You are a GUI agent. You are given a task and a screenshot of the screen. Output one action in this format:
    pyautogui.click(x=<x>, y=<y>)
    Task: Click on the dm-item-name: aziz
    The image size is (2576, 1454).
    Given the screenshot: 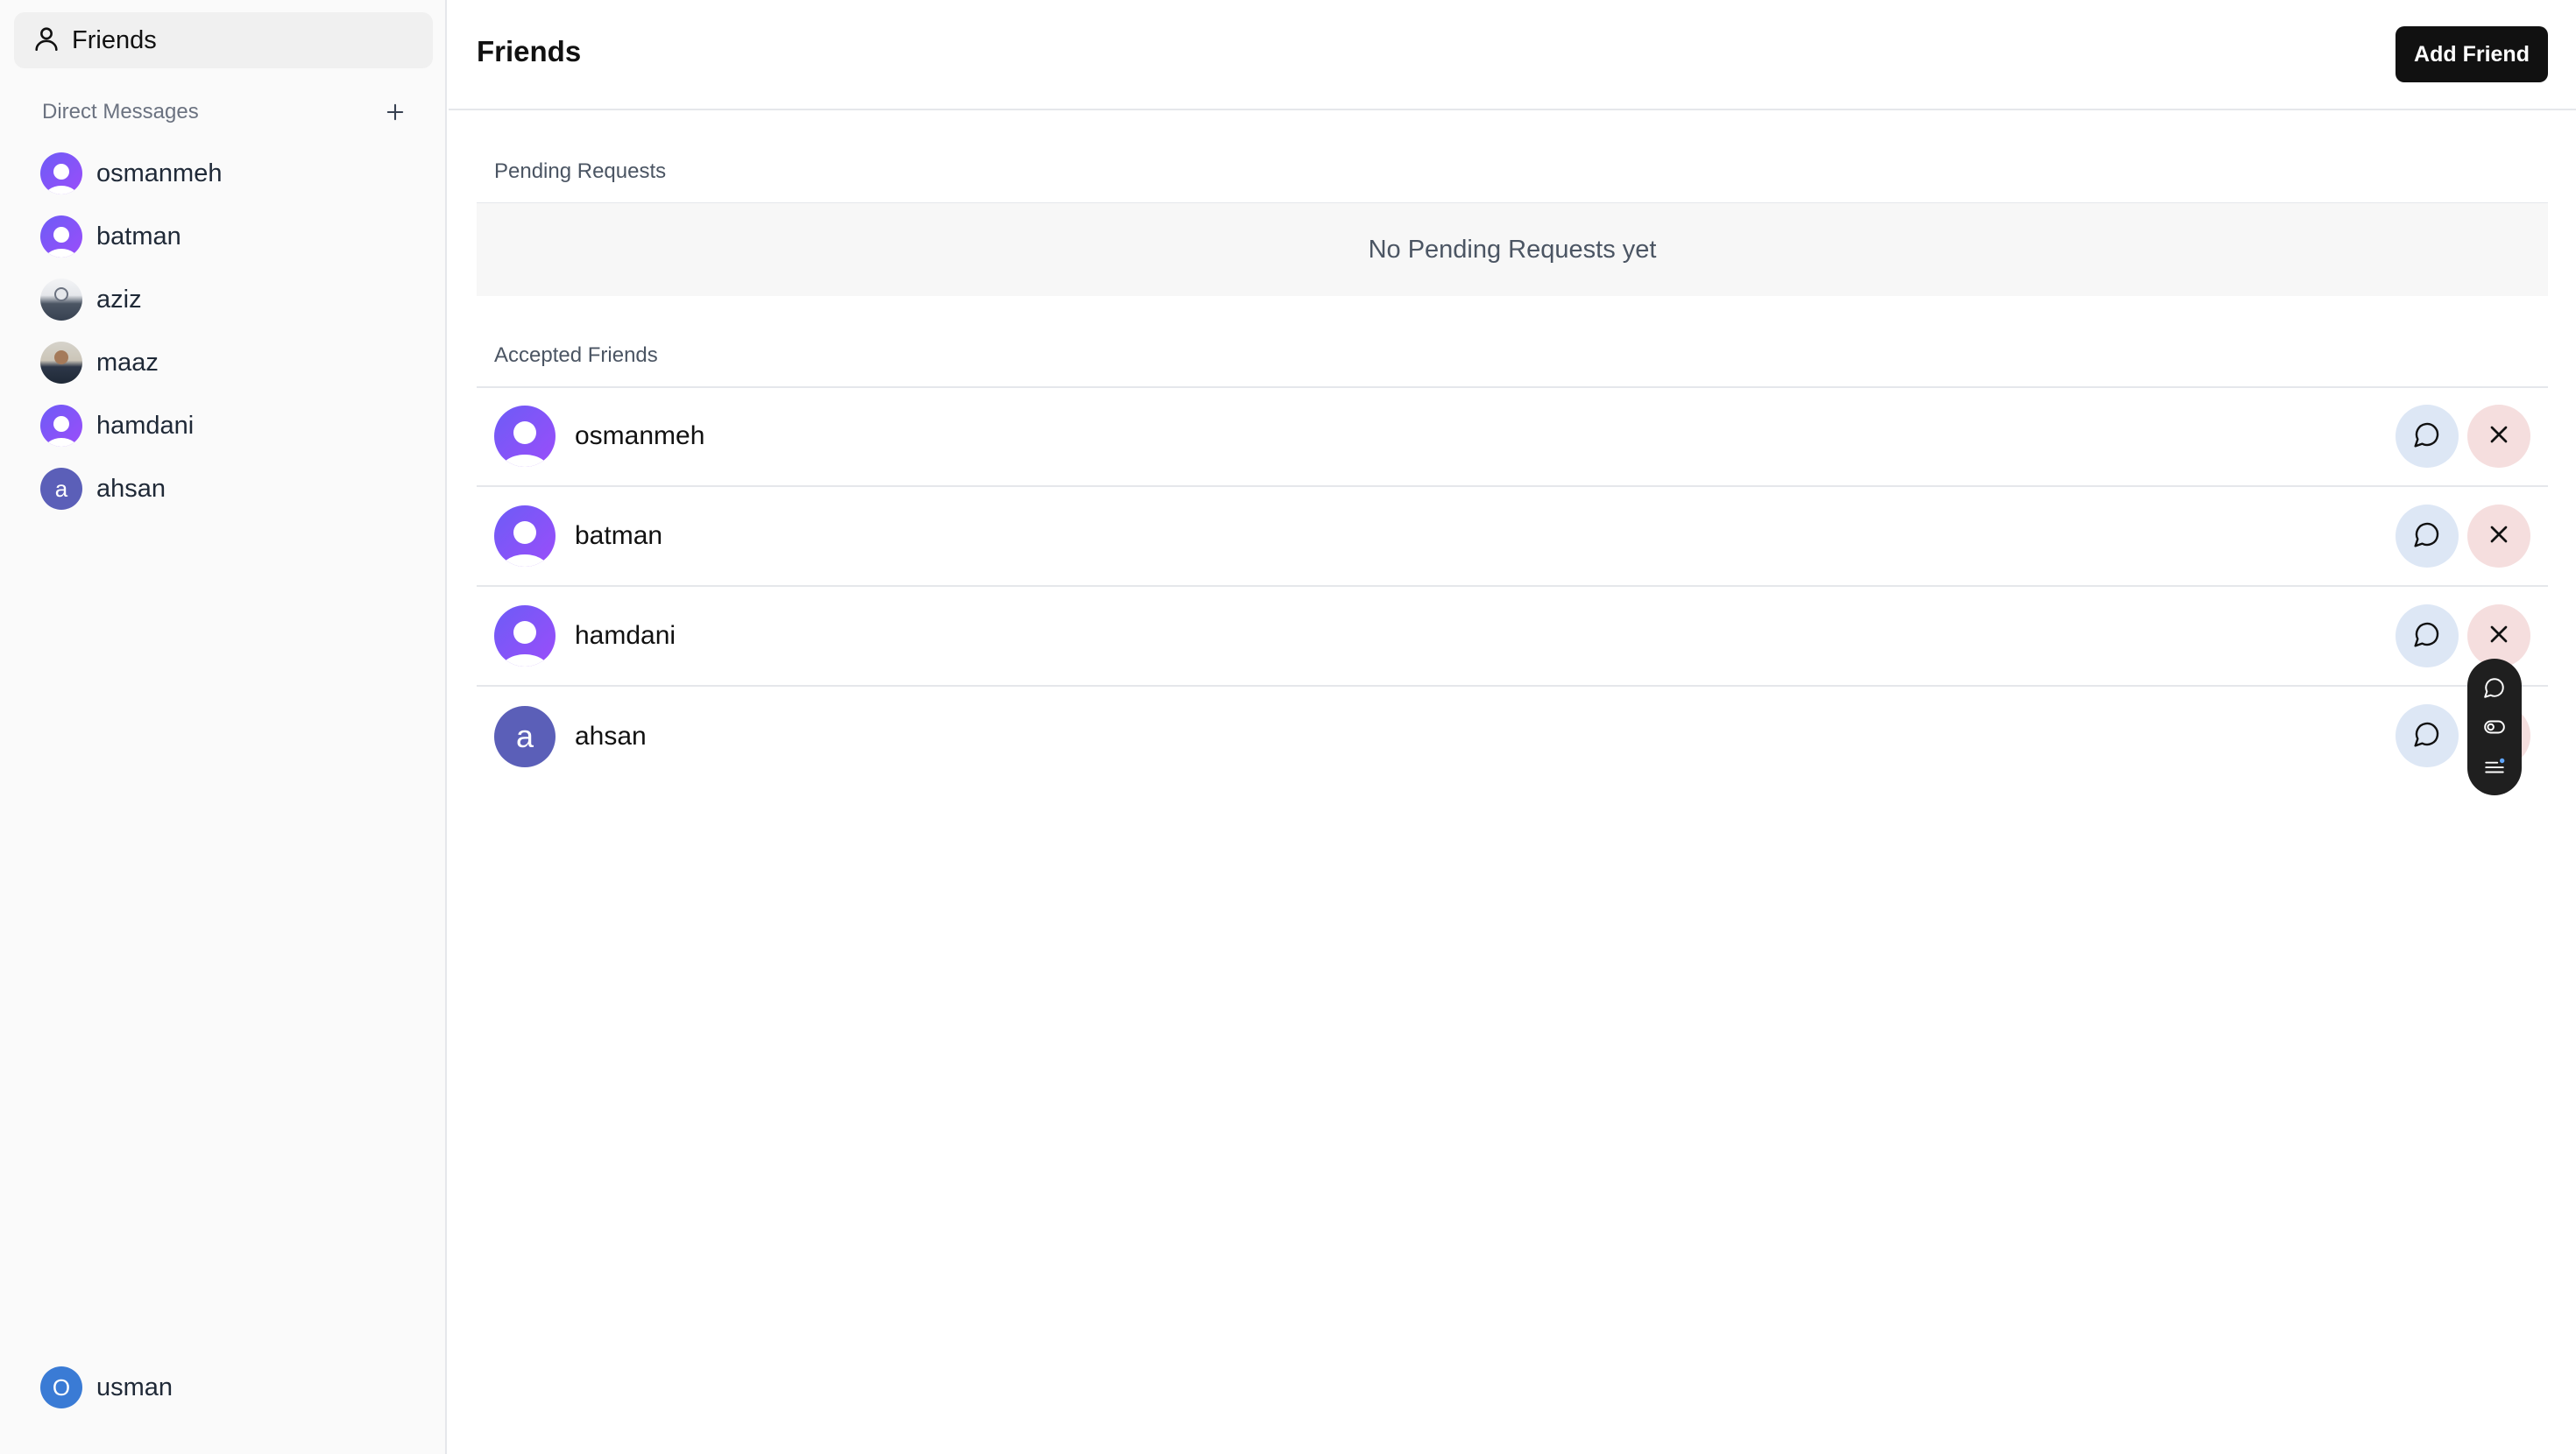 What is the action you would take?
    pyautogui.click(x=119, y=299)
    